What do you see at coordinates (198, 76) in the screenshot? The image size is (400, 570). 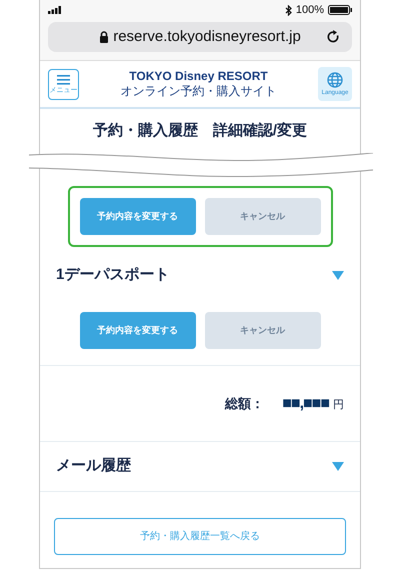 I see `logo-text: TOKYO Disney RESORT` at bounding box center [198, 76].